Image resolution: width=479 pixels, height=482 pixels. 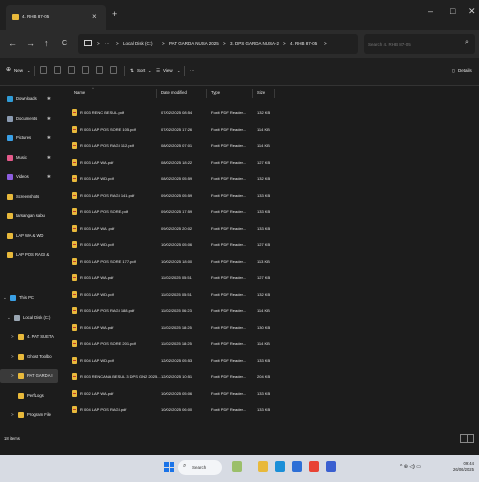 What do you see at coordinates (29, 318) in the screenshot?
I see `tree-item: ⌄ Local Disk (C:)` at bounding box center [29, 318].